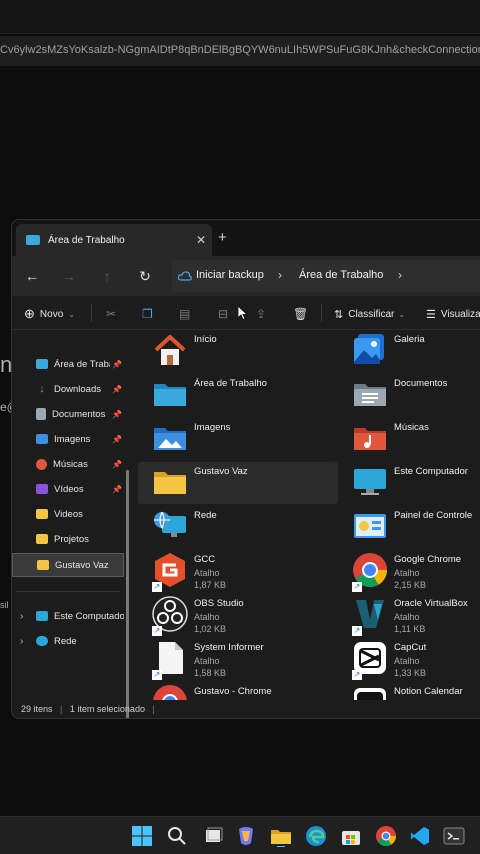  I want to click on cut-icon: ✂, so click(111, 314).